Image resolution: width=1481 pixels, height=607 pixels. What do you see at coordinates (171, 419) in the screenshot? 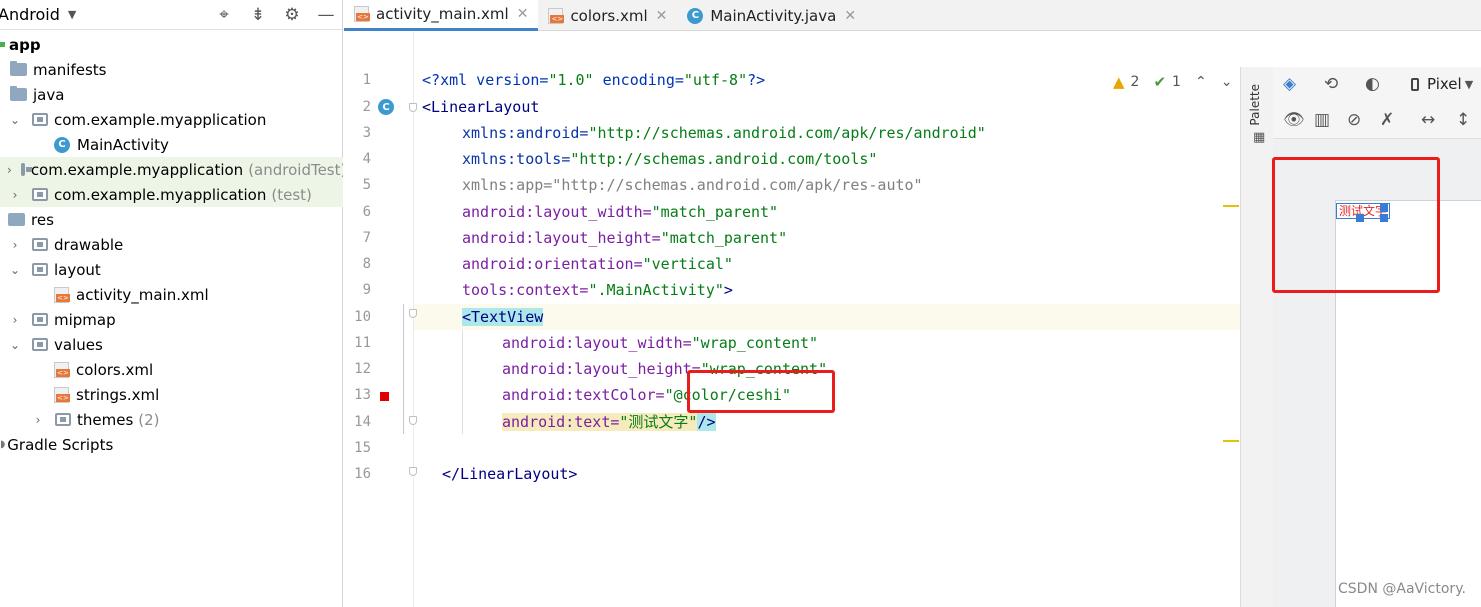
I see `tree-item-themes: › themes (2)` at bounding box center [171, 419].